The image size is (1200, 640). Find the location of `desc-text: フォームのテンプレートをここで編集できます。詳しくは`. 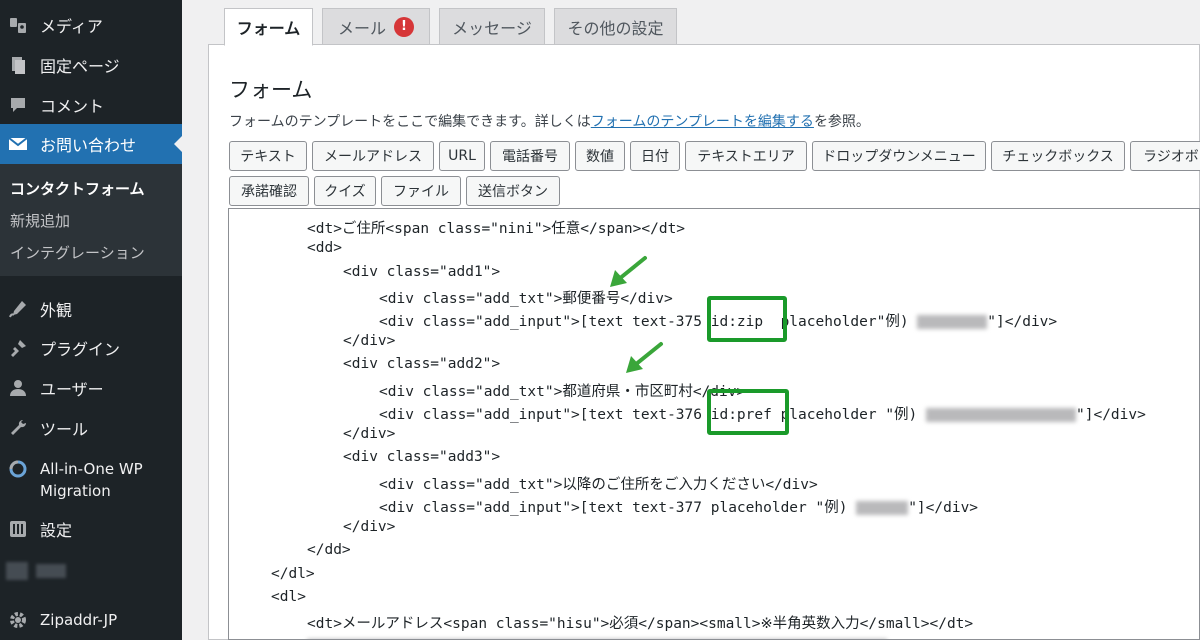

desc-text: フォームのテンプレートをここで編集できます。詳しくは is located at coordinates (410, 122).